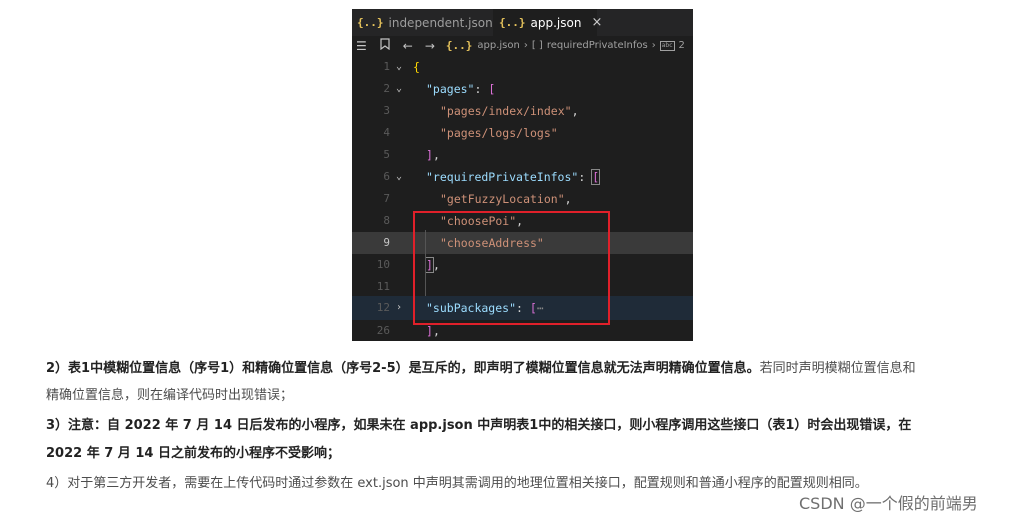  I want to click on code-line: 3 "pages/index/index",, so click(522, 111).